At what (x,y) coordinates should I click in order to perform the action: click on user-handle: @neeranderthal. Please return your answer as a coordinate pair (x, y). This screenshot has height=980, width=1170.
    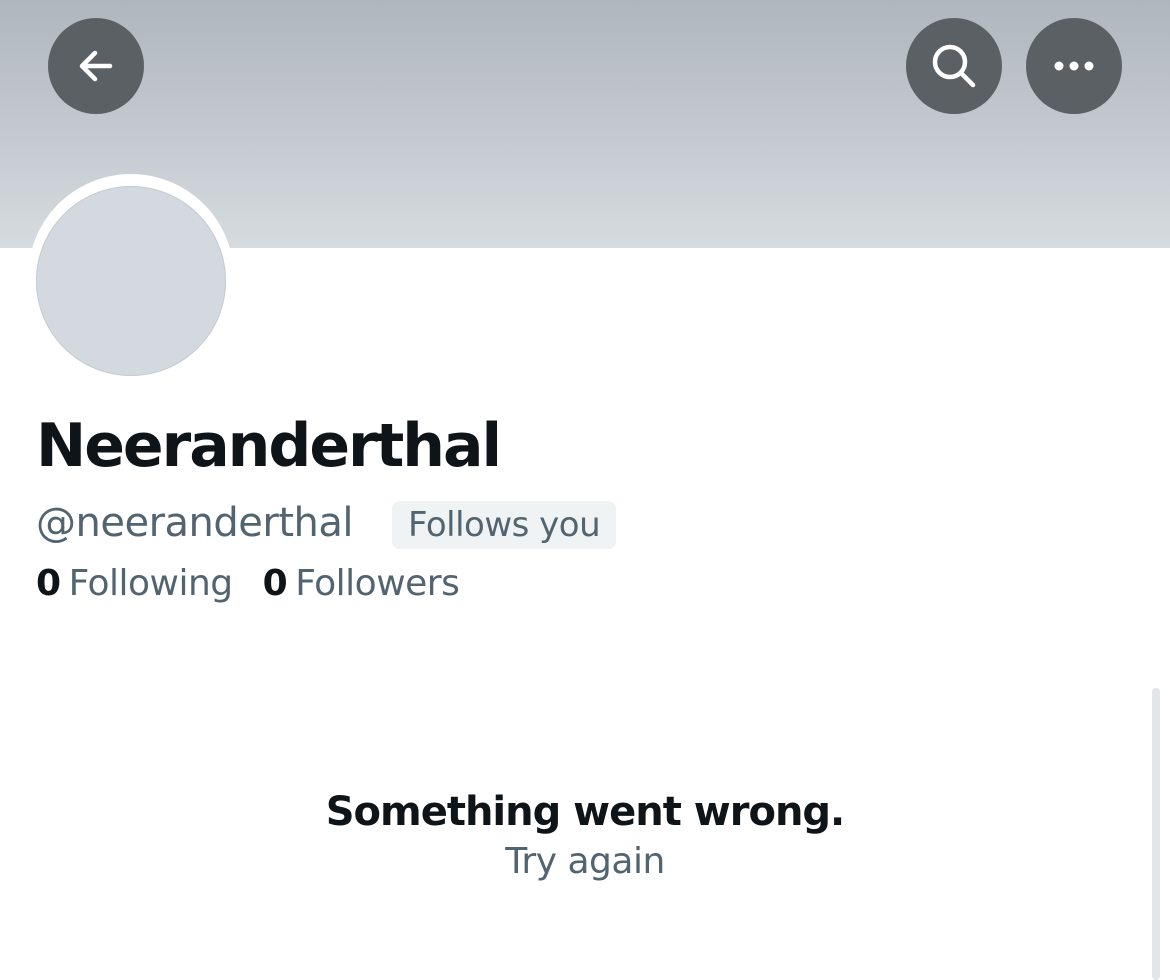
    Looking at the image, I should click on (194, 523).